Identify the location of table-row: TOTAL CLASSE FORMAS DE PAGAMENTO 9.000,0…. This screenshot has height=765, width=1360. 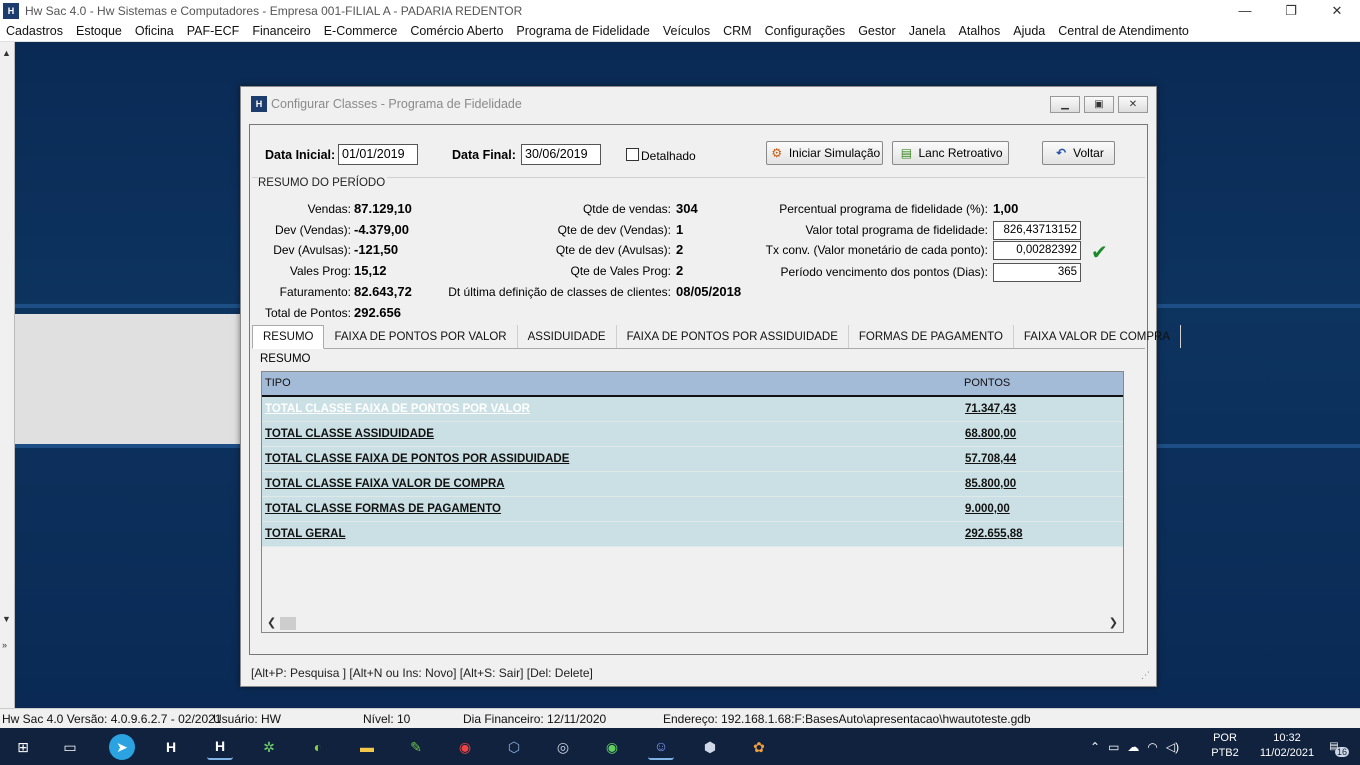
(692, 509).